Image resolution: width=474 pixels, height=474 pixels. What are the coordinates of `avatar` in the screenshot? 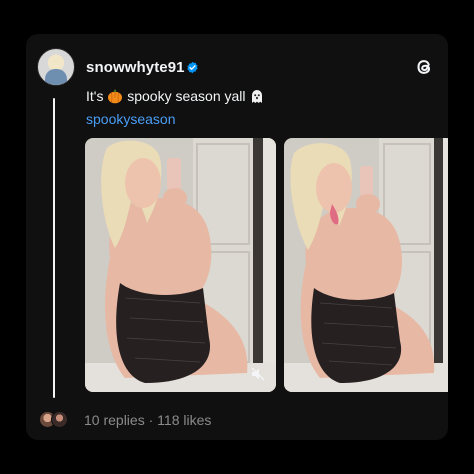 It's located at (56, 67).